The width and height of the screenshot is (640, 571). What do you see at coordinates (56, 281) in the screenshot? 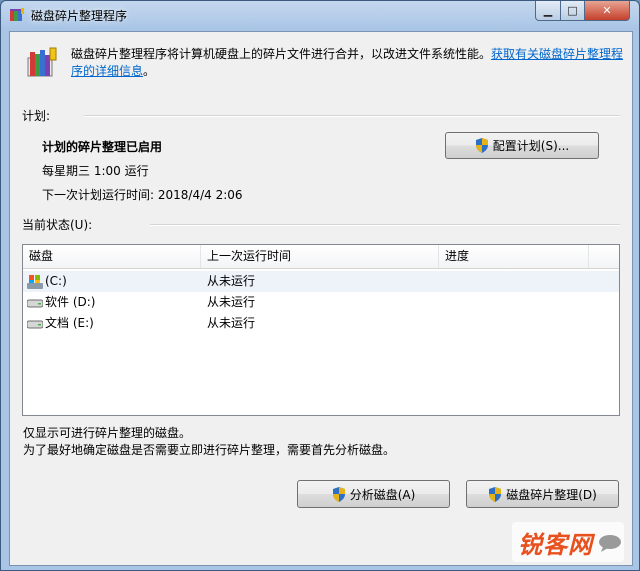
I see `disk-name: (C:)` at bounding box center [56, 281].